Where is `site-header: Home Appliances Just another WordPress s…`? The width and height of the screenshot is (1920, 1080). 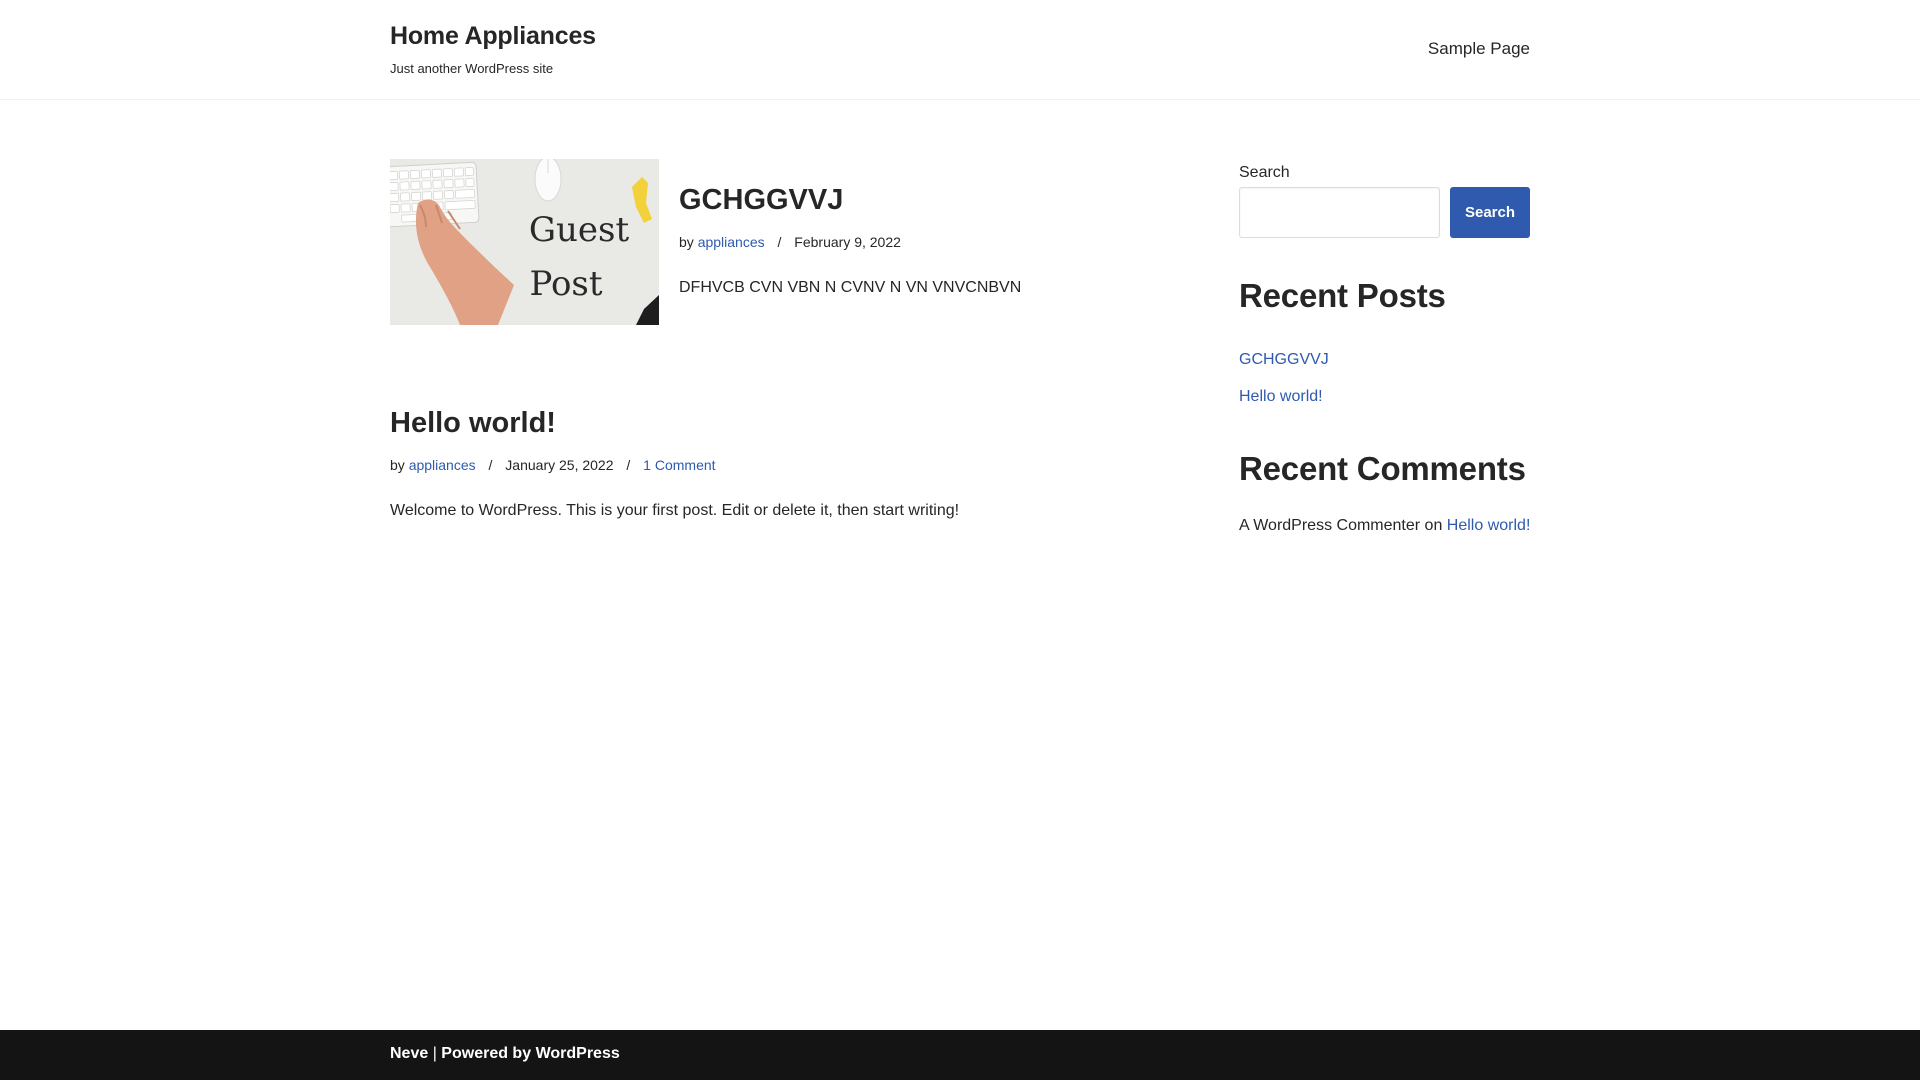 site-header: Home Appliances Just another WordPress s… is located at coordinates (960, 50).